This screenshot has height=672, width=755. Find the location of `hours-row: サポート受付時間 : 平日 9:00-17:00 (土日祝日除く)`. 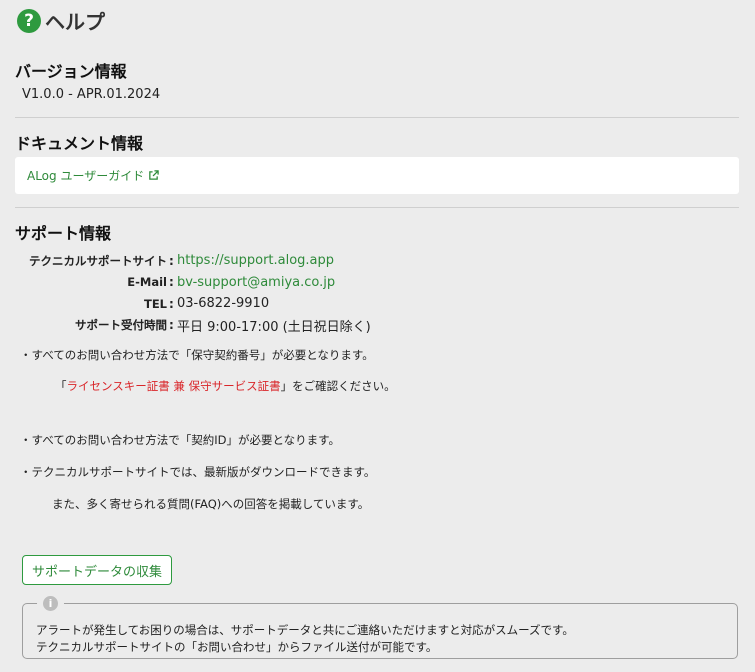

hours-row: サポート受付時間 : 平日 9:00-17:00 (土日祝日除く) is located at coordinates (193, 326).